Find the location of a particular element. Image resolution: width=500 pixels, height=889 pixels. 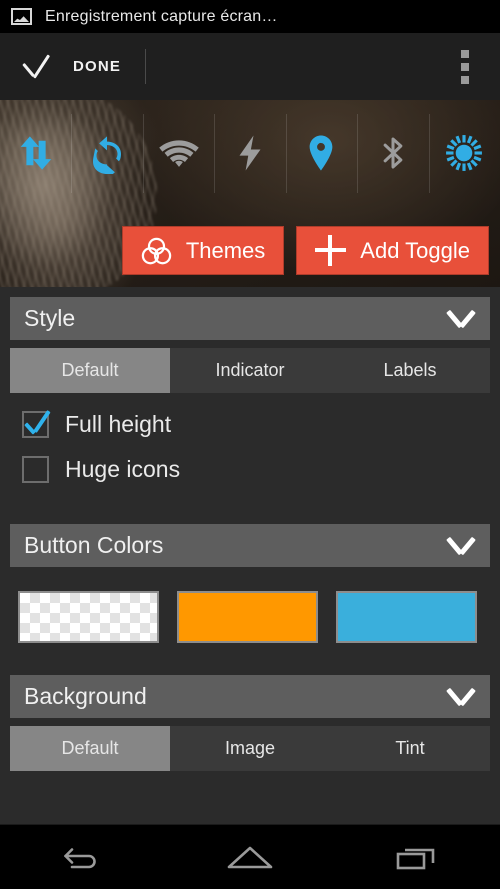

plus-icon is located at coordinates (331, 250).